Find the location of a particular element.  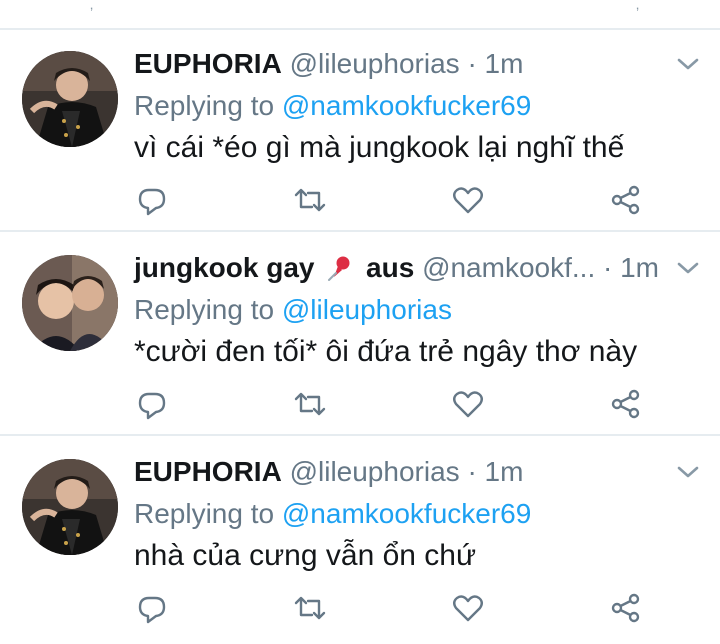

pushpin-icon is located at coordinates (339, 268).